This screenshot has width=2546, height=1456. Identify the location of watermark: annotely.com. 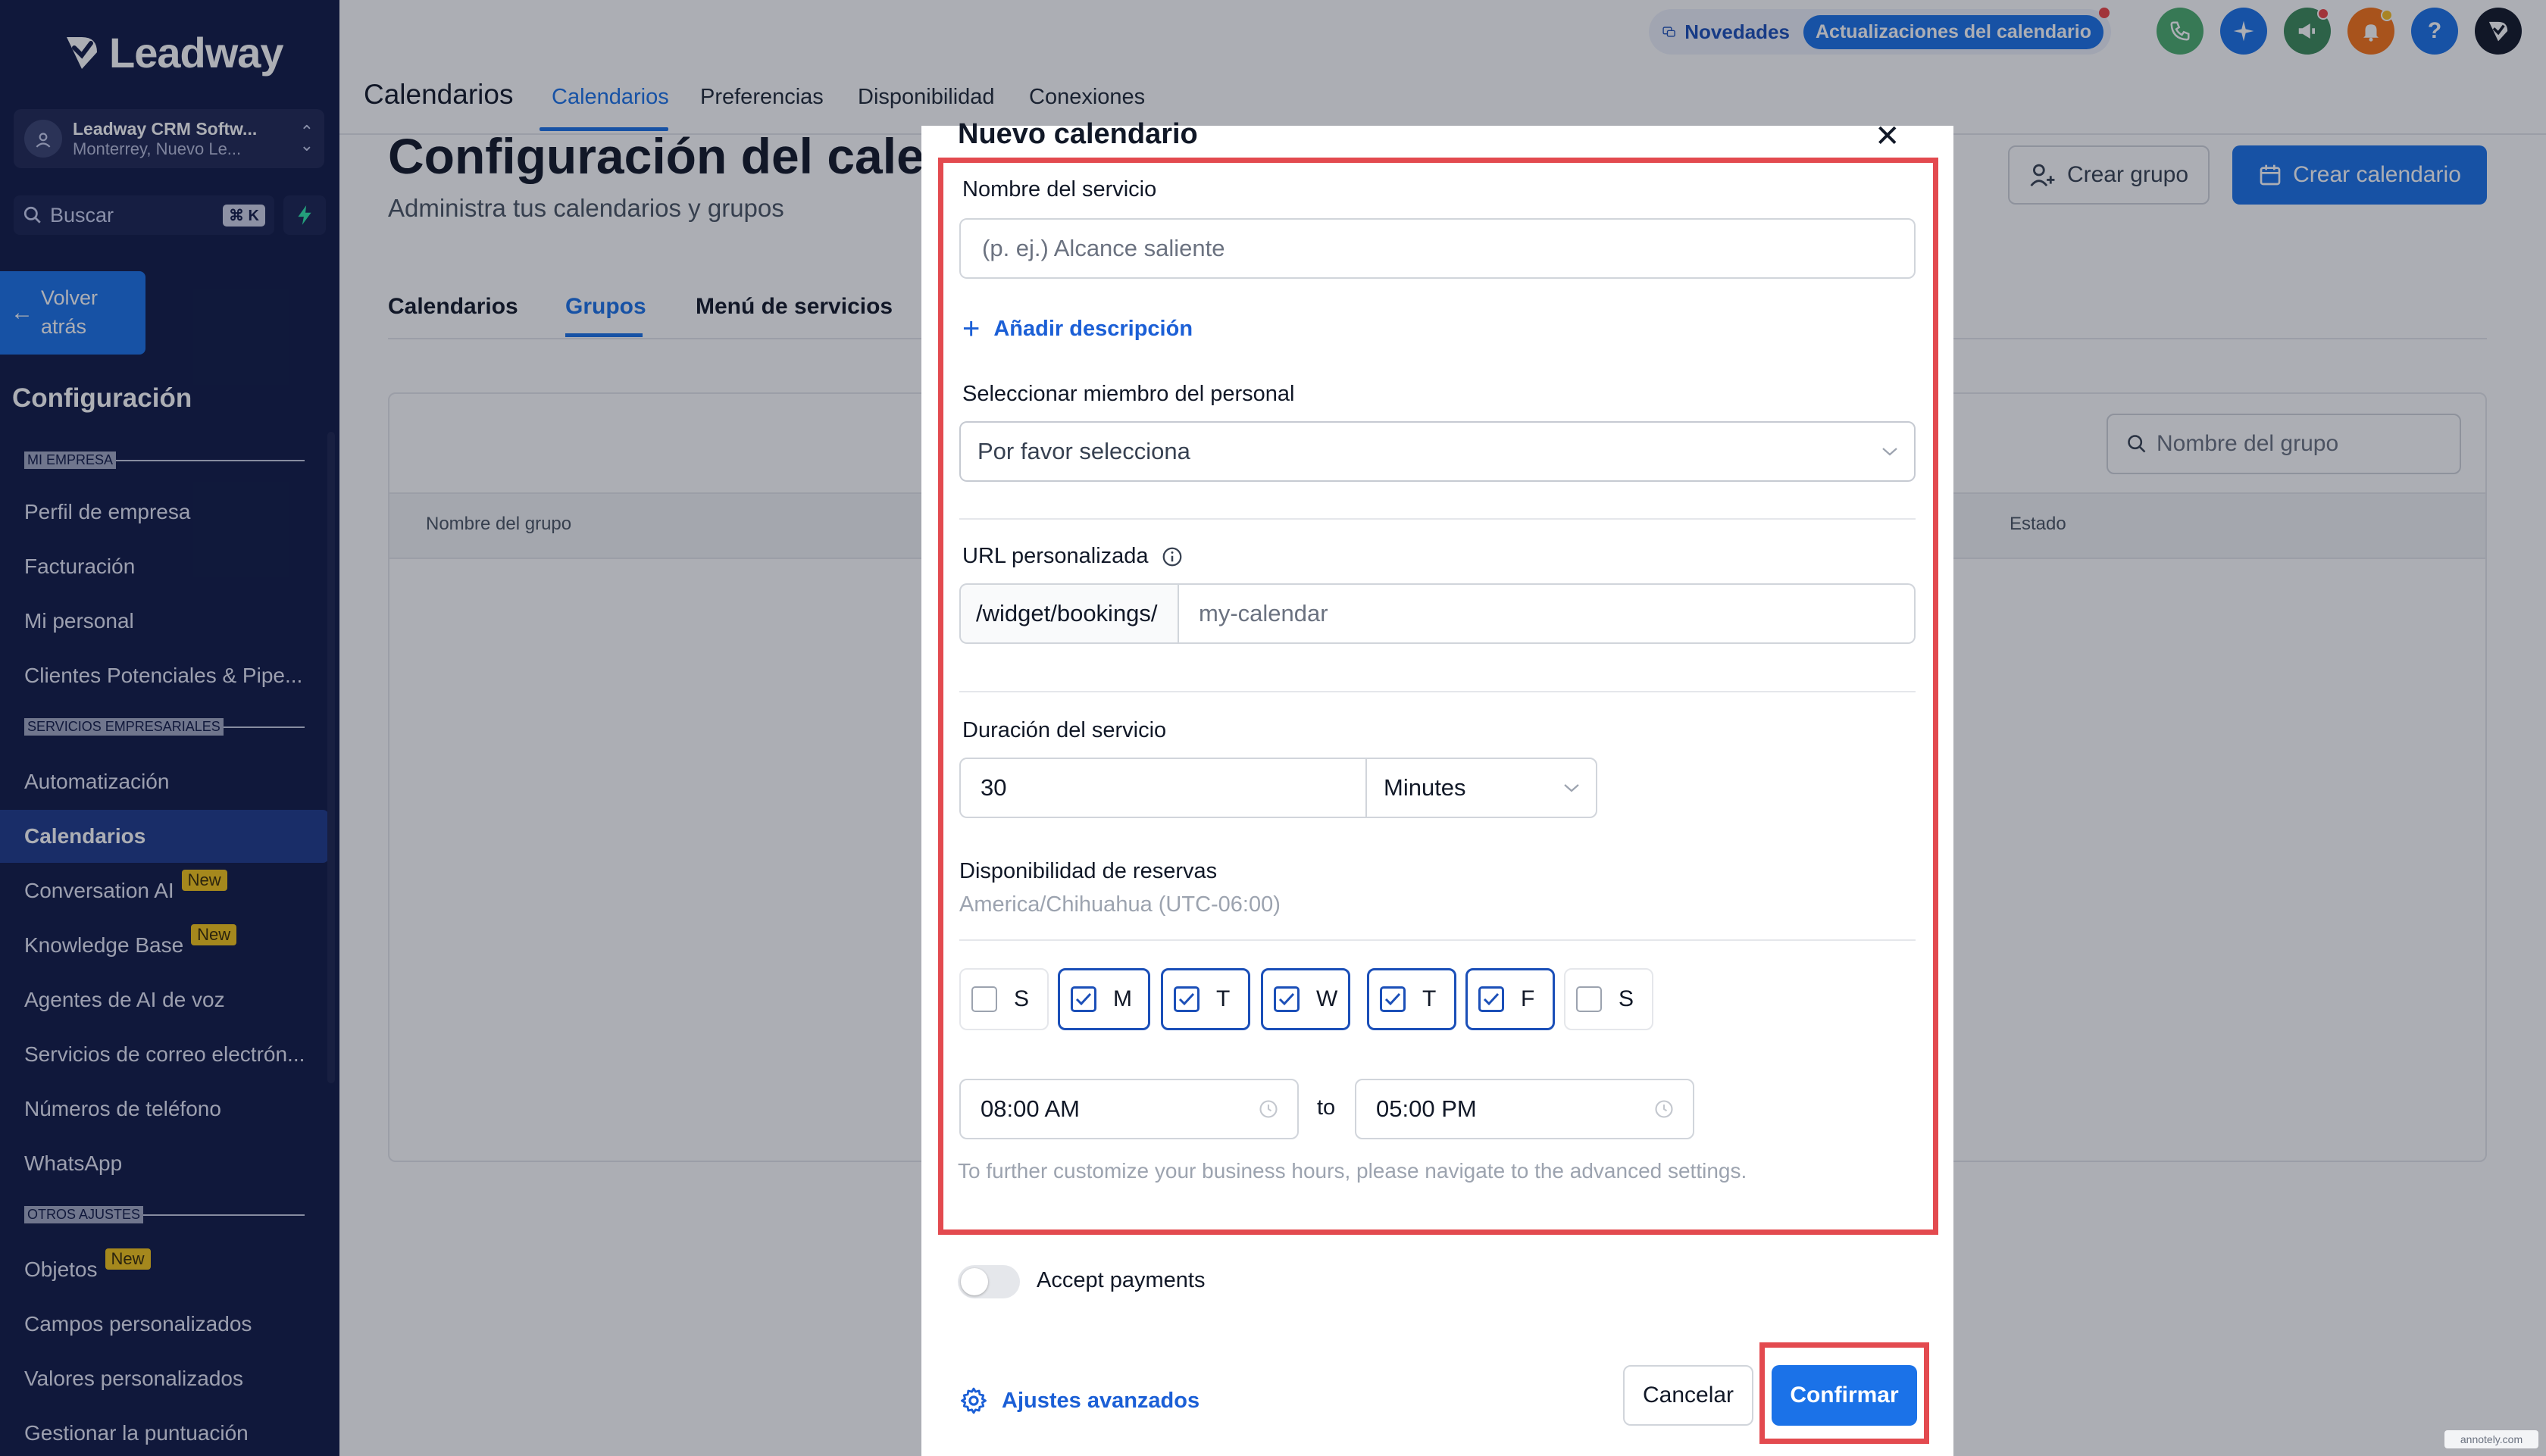
(2491, 1439).